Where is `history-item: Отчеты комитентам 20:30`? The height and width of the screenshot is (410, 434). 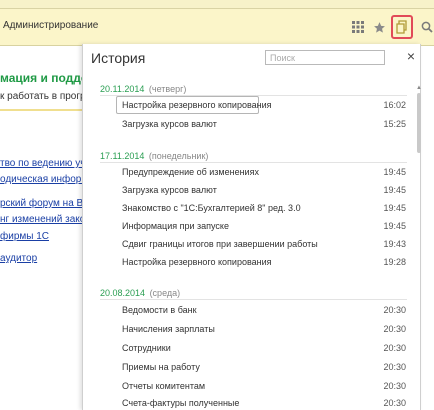 history-item: Отчеты комитентам 20:30 is located at coordinates (261, 386).